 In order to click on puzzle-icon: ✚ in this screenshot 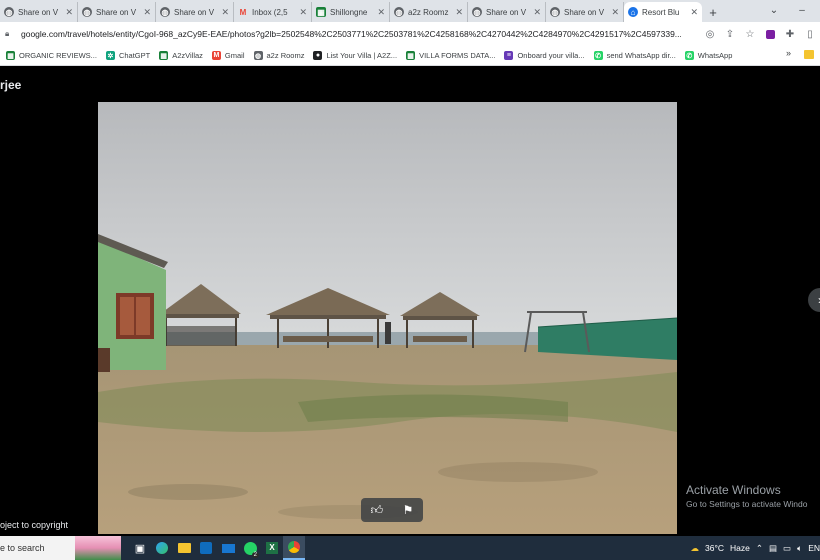, I will do `click(790, 34)`.